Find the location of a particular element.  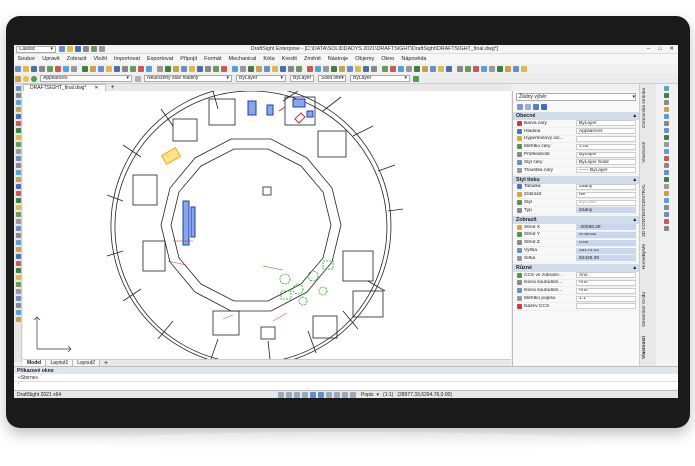

property-row: Šířka 62425.39 is located at coordinates (576, 259).